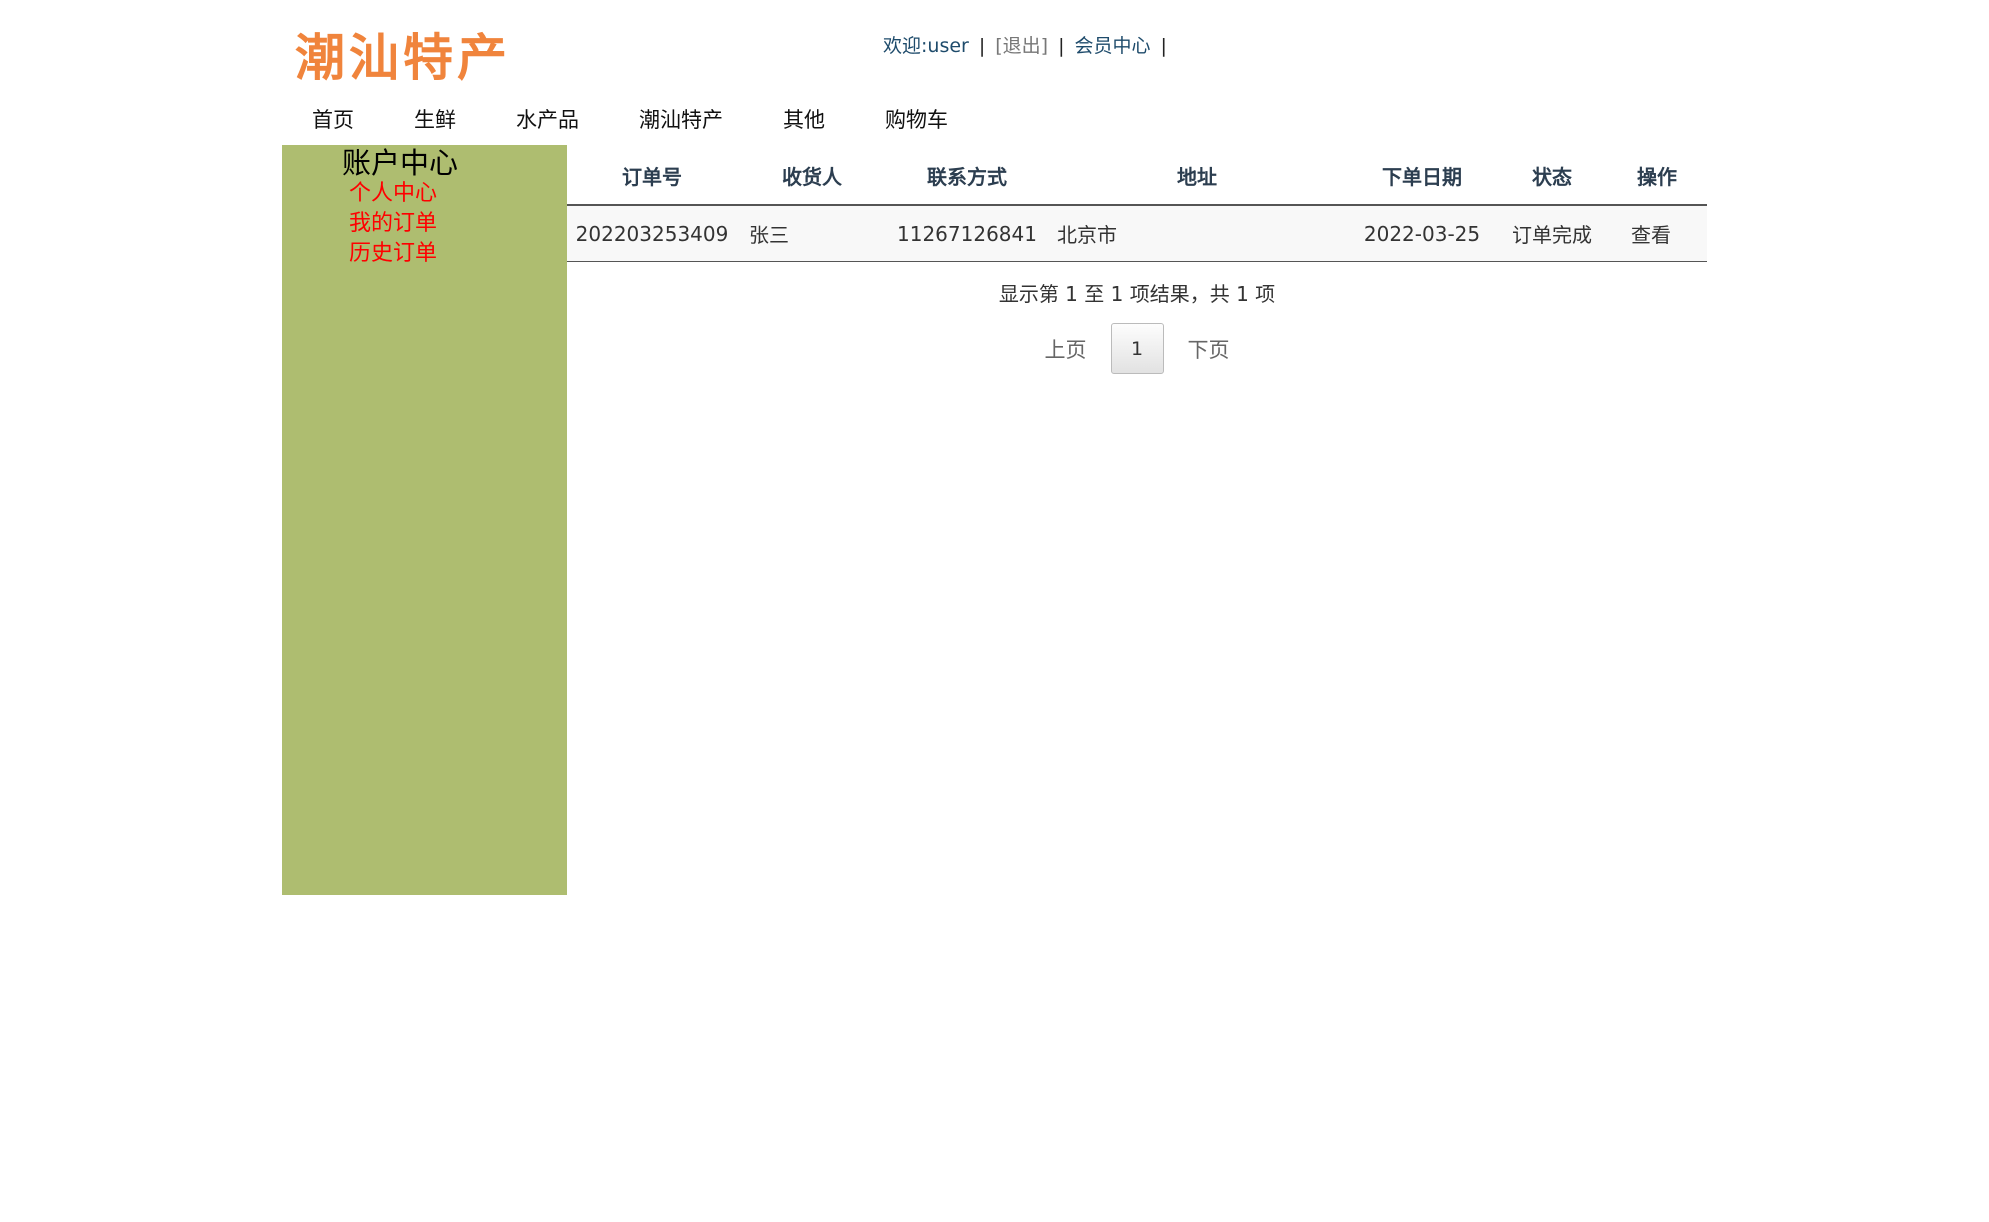 The height and width of the screenshot is (1222, 1989). Describe the element at coordinates (1209, 349) in the screenshot. I see `next-page-button: 下页` at that location.